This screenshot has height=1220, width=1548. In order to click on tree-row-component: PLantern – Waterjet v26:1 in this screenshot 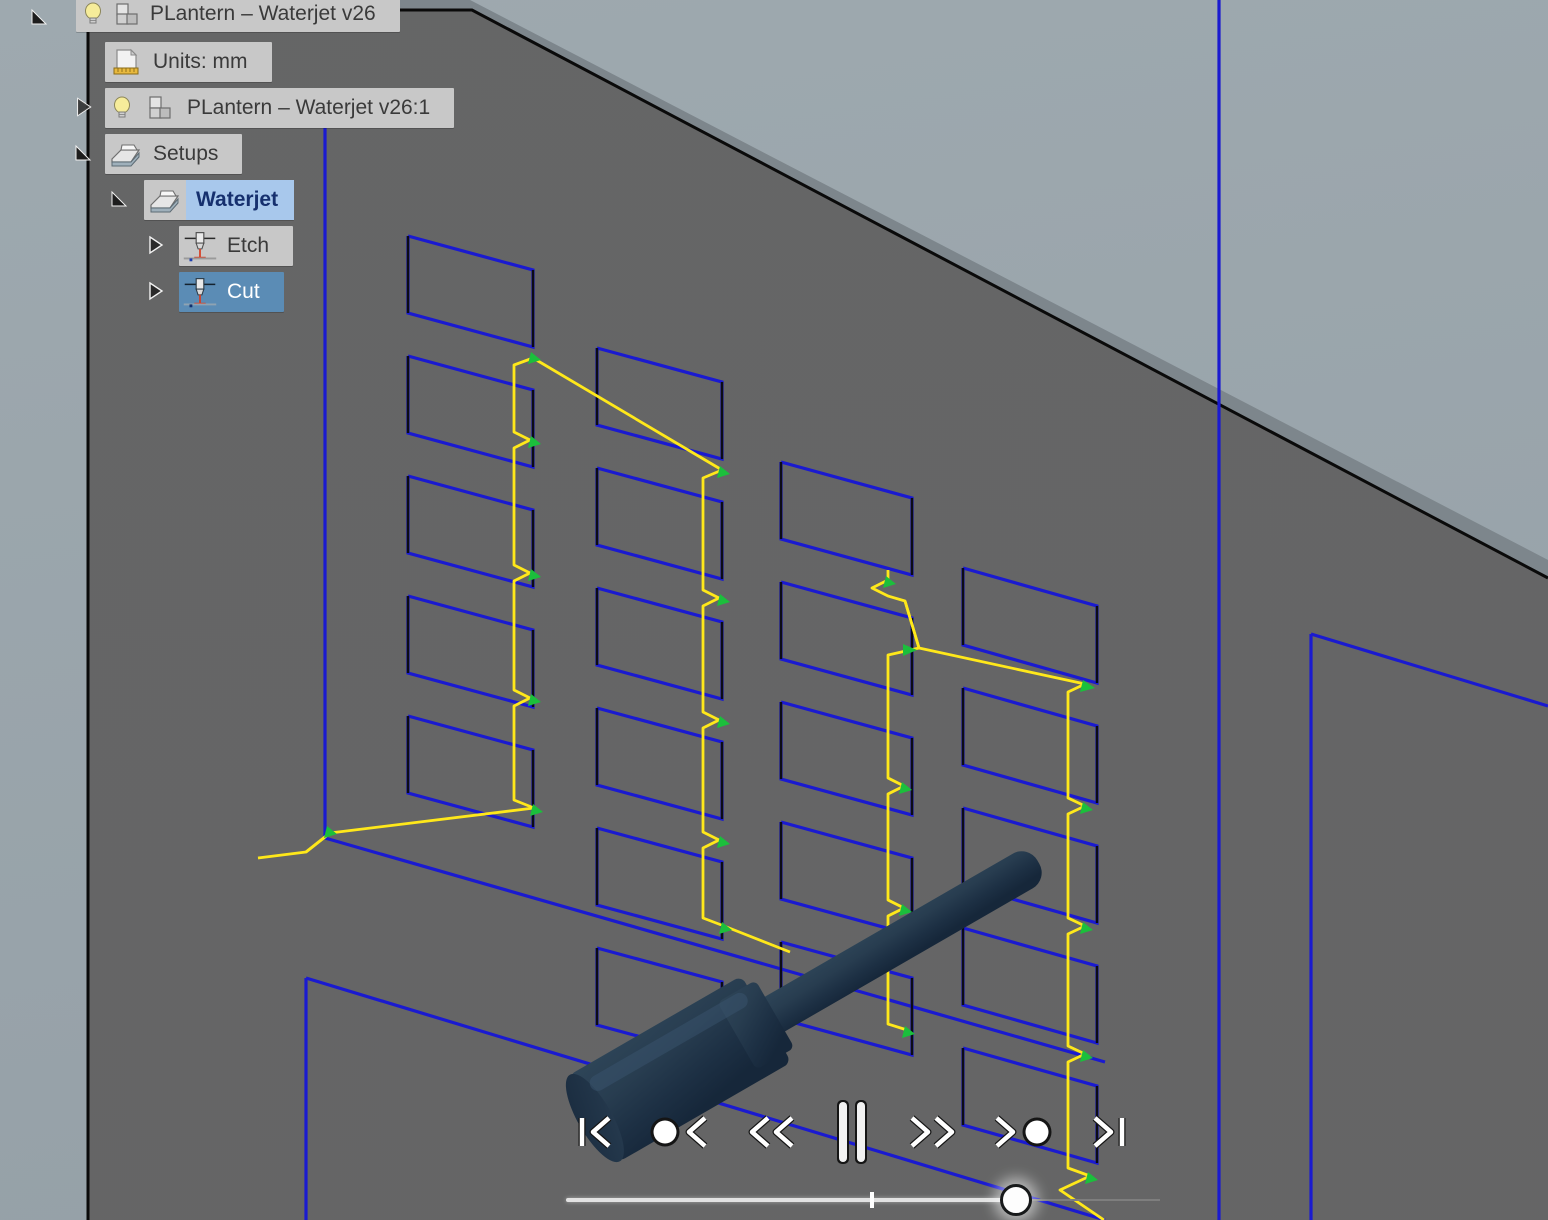, I will do `click(270, 107)`.